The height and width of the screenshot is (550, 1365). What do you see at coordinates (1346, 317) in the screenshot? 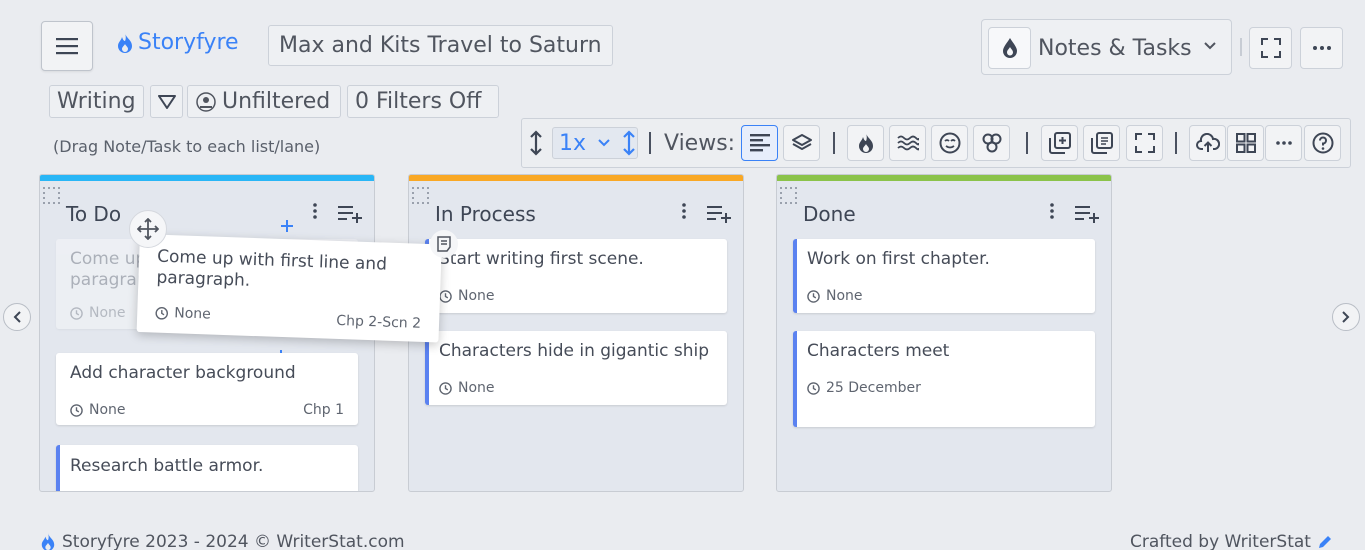
I see `scroll-right-button` at bounding box center [1346, 317].